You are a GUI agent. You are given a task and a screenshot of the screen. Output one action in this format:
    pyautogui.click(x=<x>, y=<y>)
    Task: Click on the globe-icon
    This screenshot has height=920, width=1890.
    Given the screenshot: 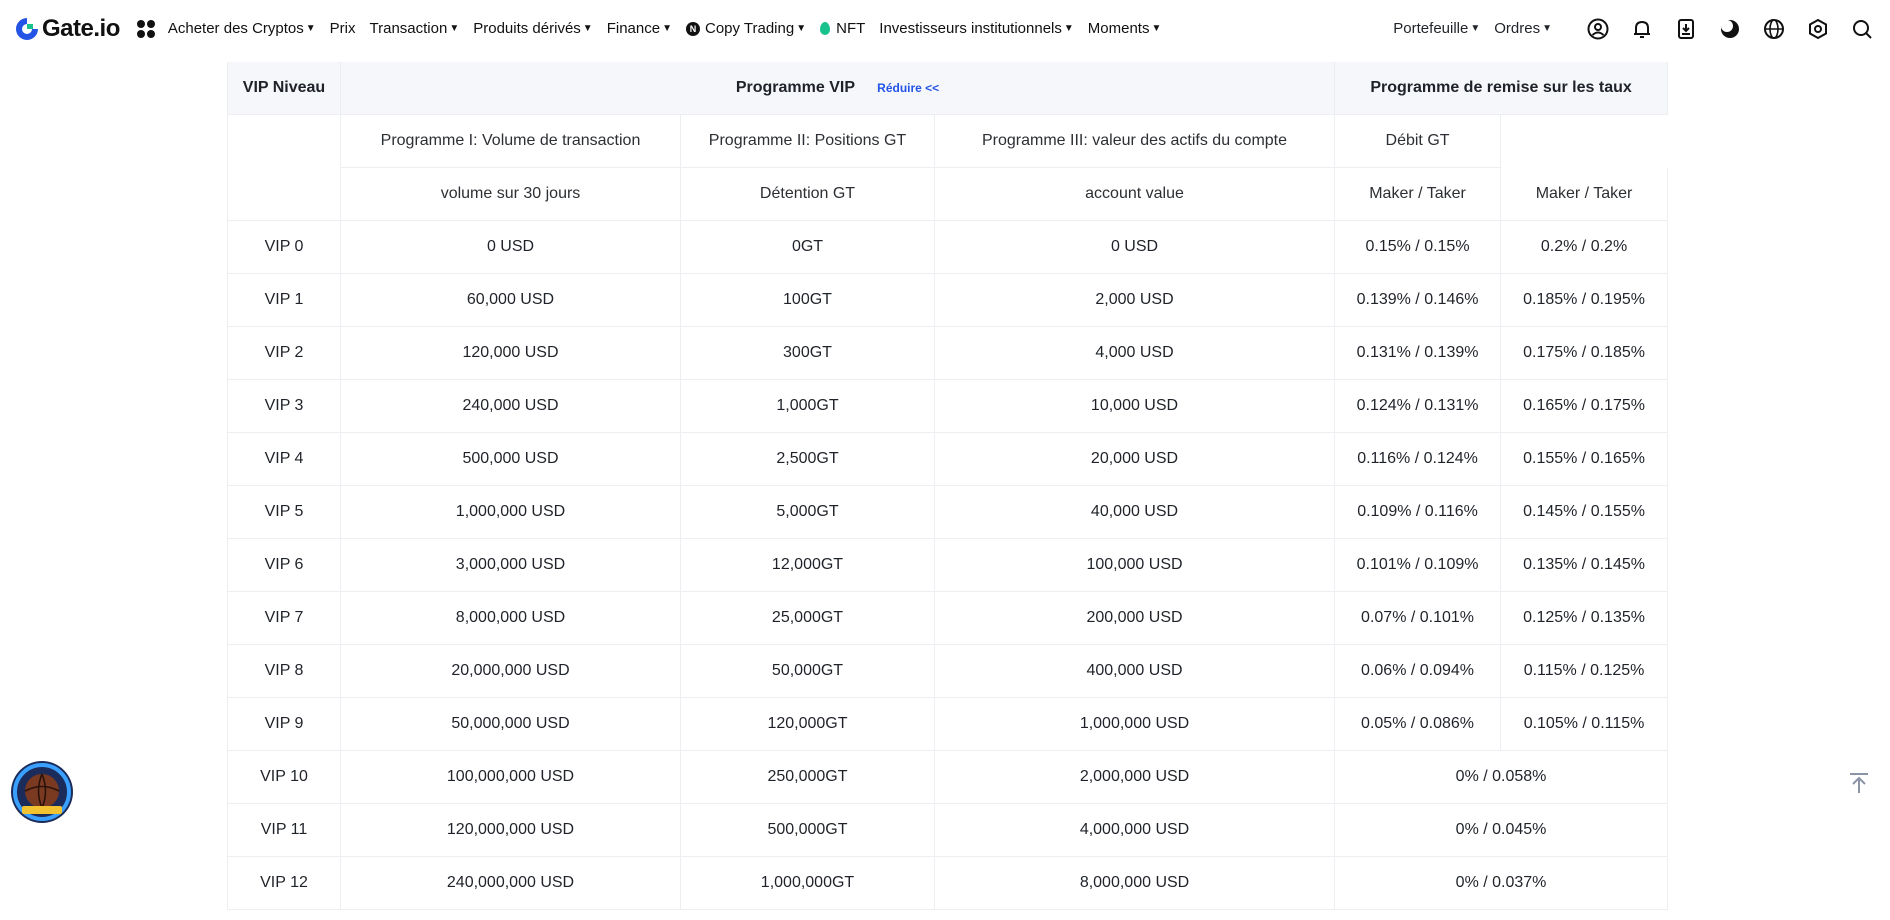 What is the action you would take?
    pyautogui.click(x=1774, y=29)
    